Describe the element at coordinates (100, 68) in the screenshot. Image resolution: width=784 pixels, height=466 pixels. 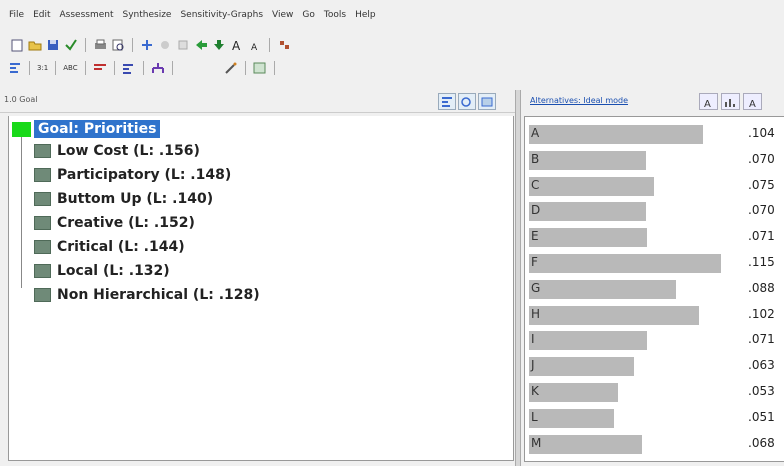
I see `bar-chart-icon` at that location.